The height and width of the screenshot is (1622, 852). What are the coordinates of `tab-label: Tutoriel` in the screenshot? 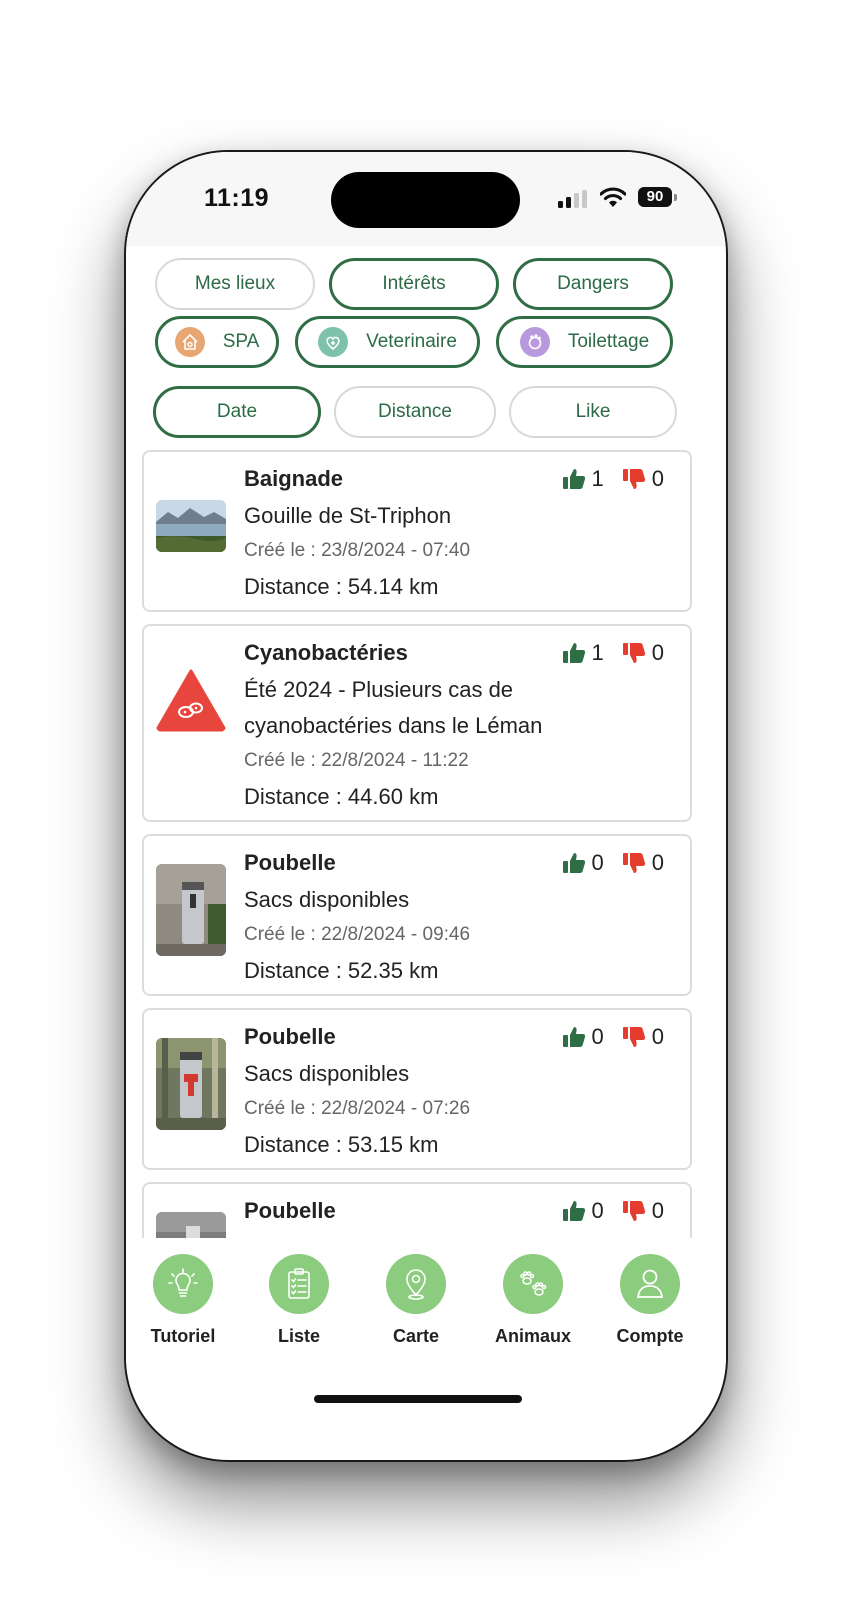 It's located at (183, 1336).